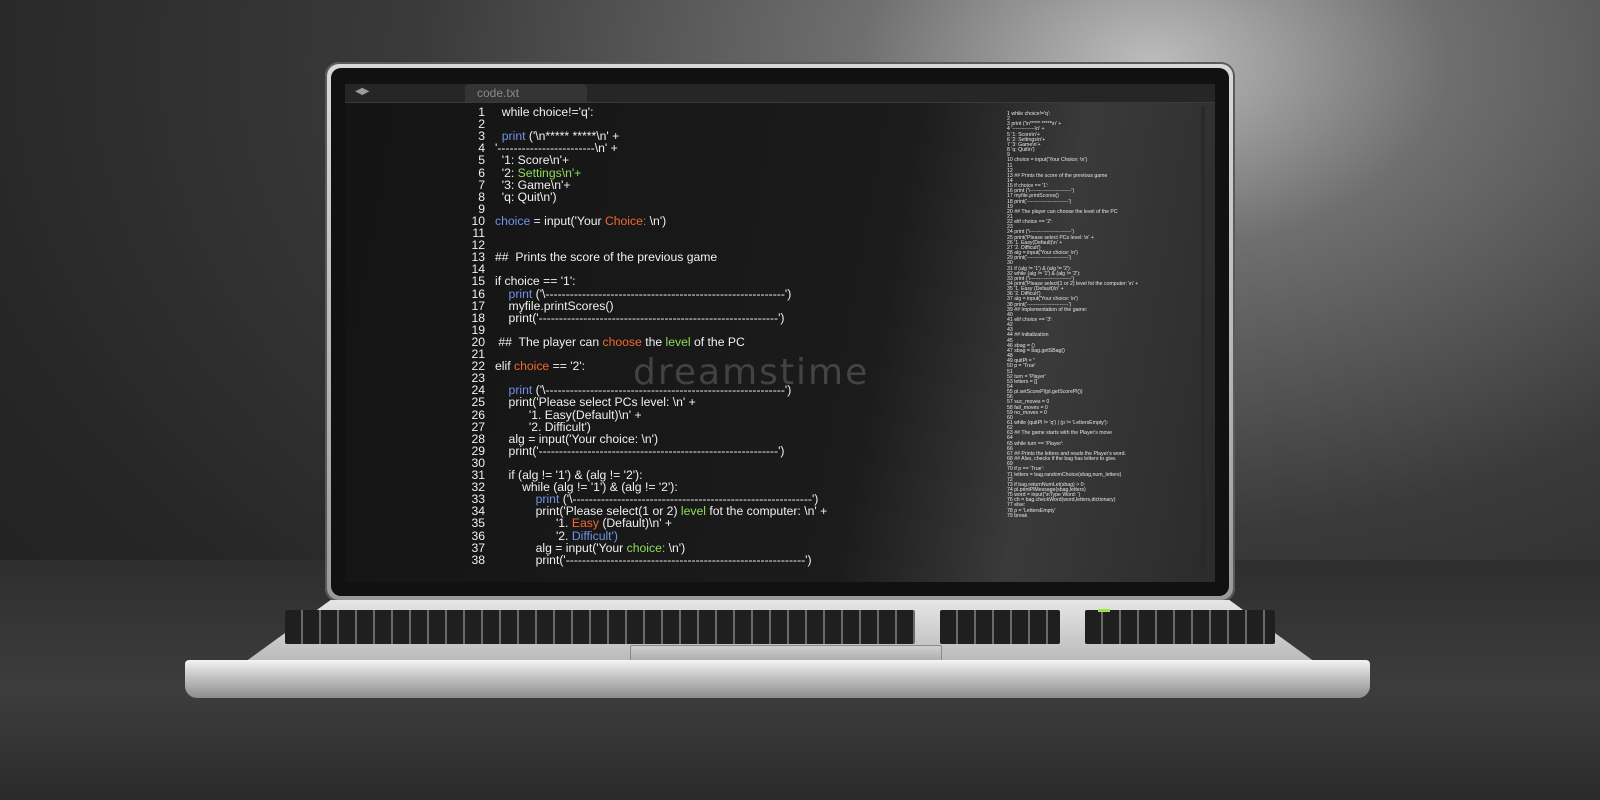  Describe the element at coordinates (478, 450) in the screenshot. I see `line-number: 29` at that location.